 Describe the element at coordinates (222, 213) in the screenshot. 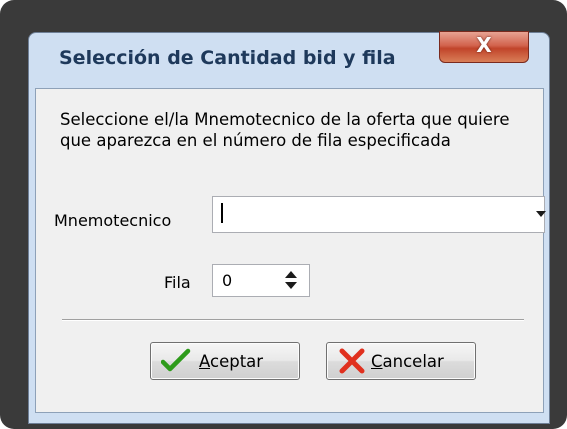

I see `text-caret` at that location.